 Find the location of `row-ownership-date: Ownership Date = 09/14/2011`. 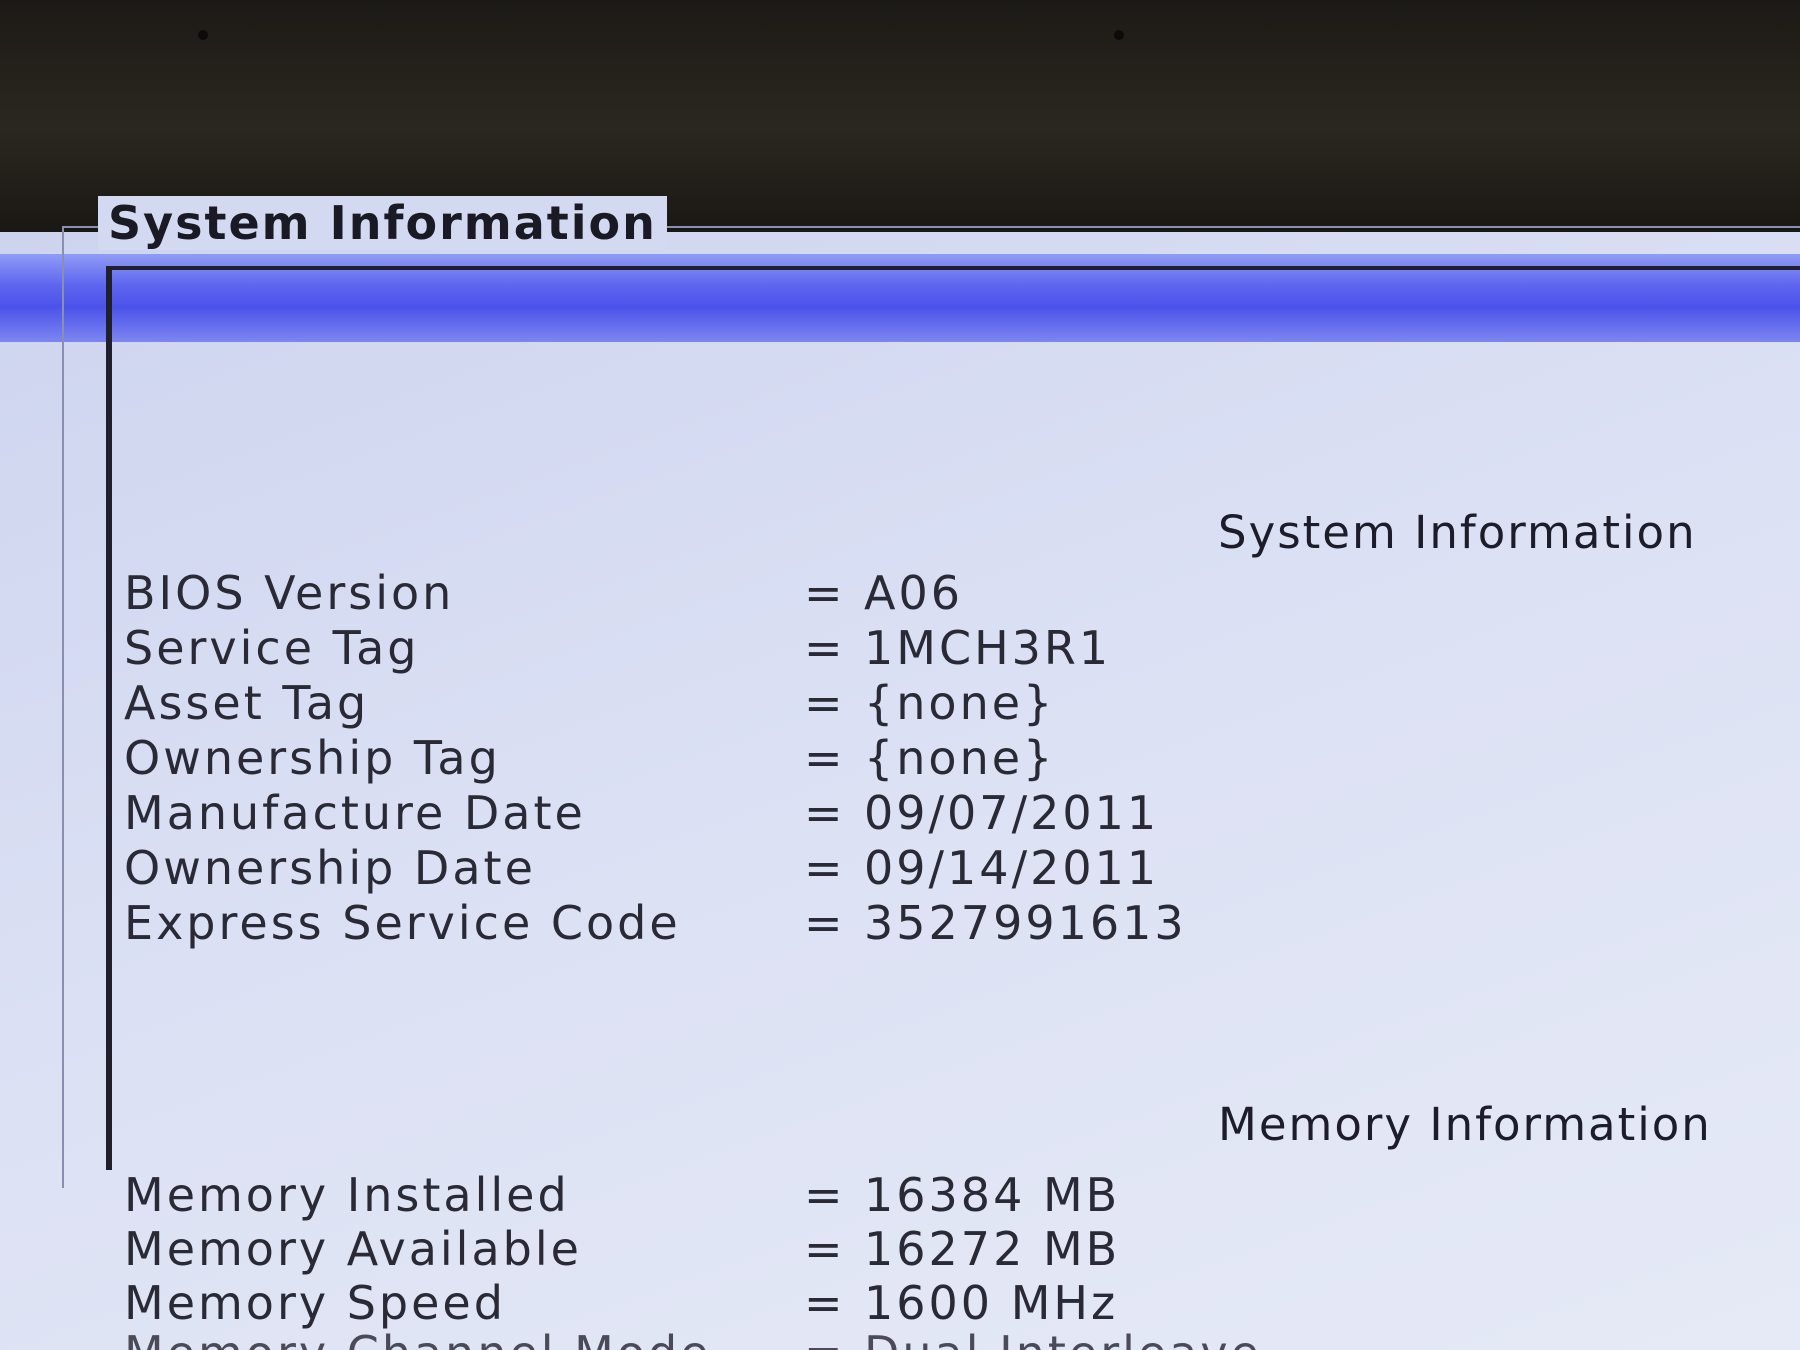

row-ownership-date: Ownership Date = 09/14/2011 is located at coordinates (824, 868).